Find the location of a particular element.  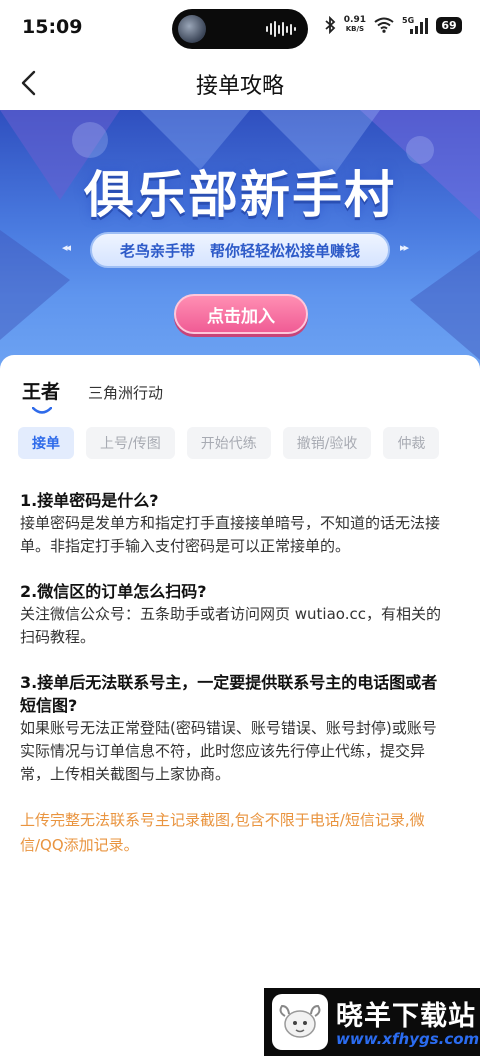

active-tab-indicator-icon is located at coordinates (42, 410).